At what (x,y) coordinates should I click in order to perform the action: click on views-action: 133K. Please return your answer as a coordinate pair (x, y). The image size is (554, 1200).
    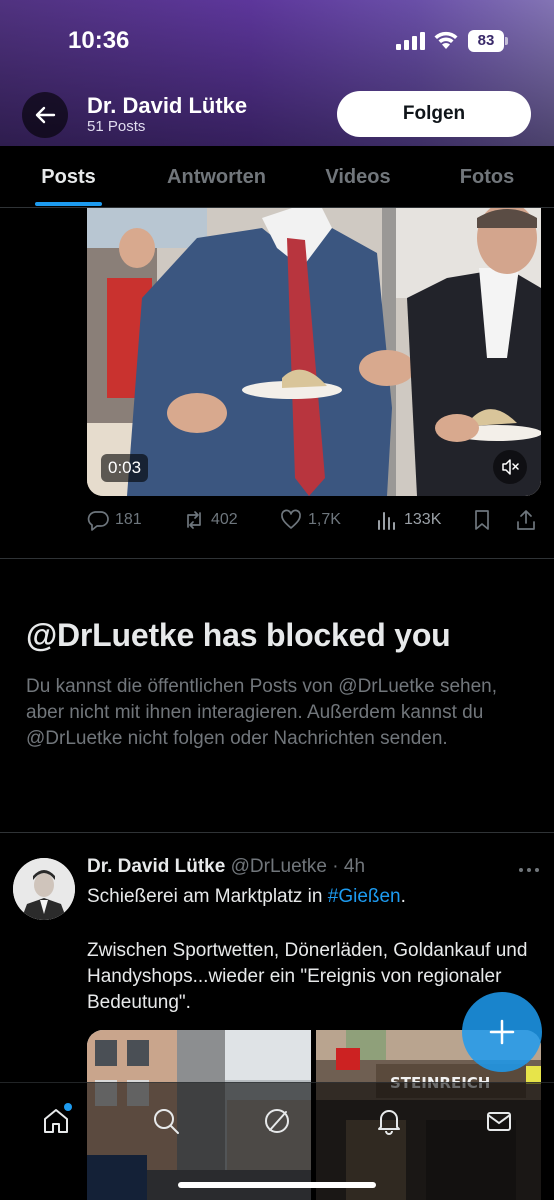
    Looking at the image, I should click on (408, 520).